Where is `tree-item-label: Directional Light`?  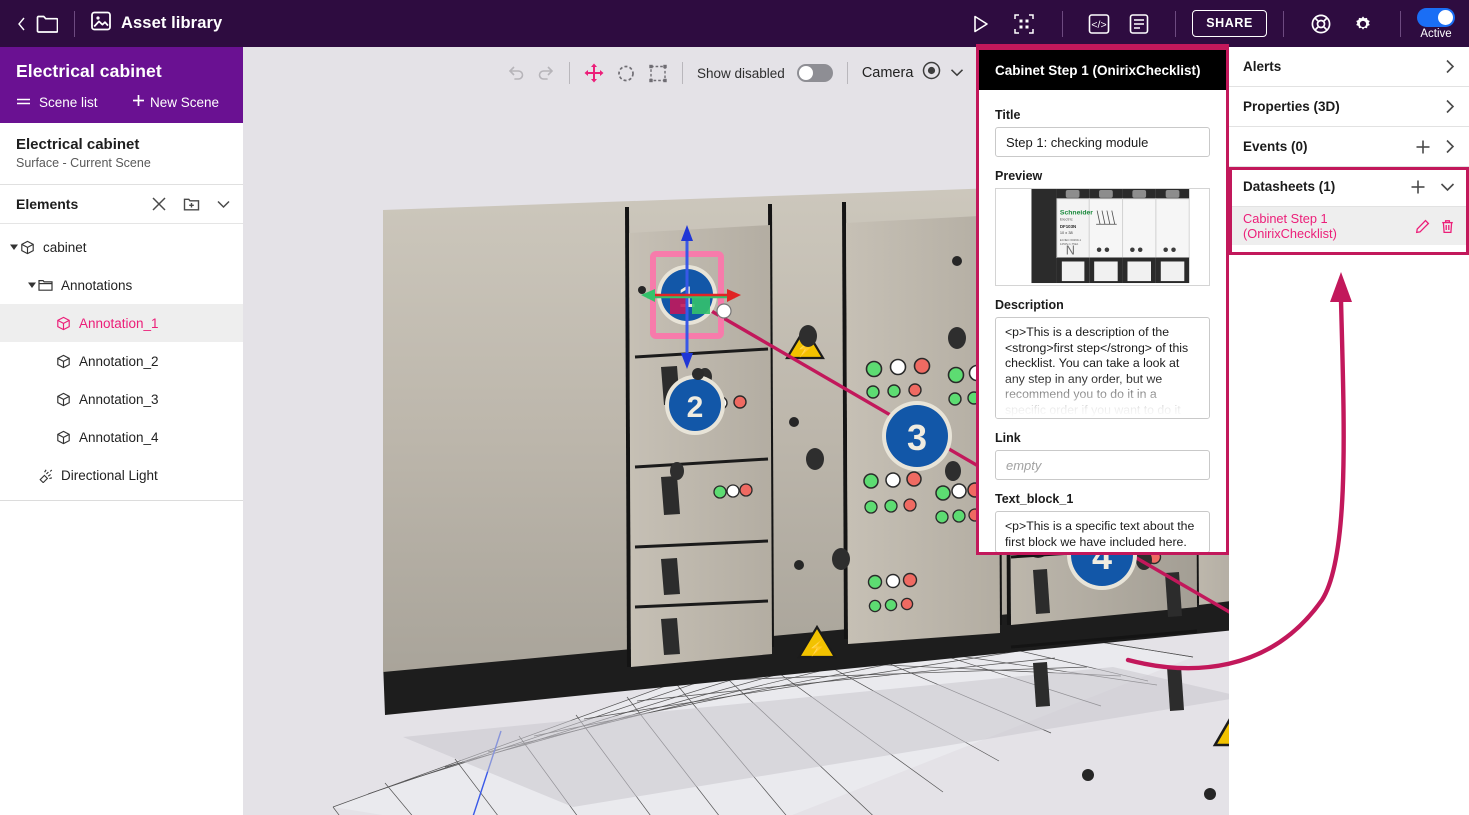 tree-item-label: Directional Light is located at coordinates (109, 475).